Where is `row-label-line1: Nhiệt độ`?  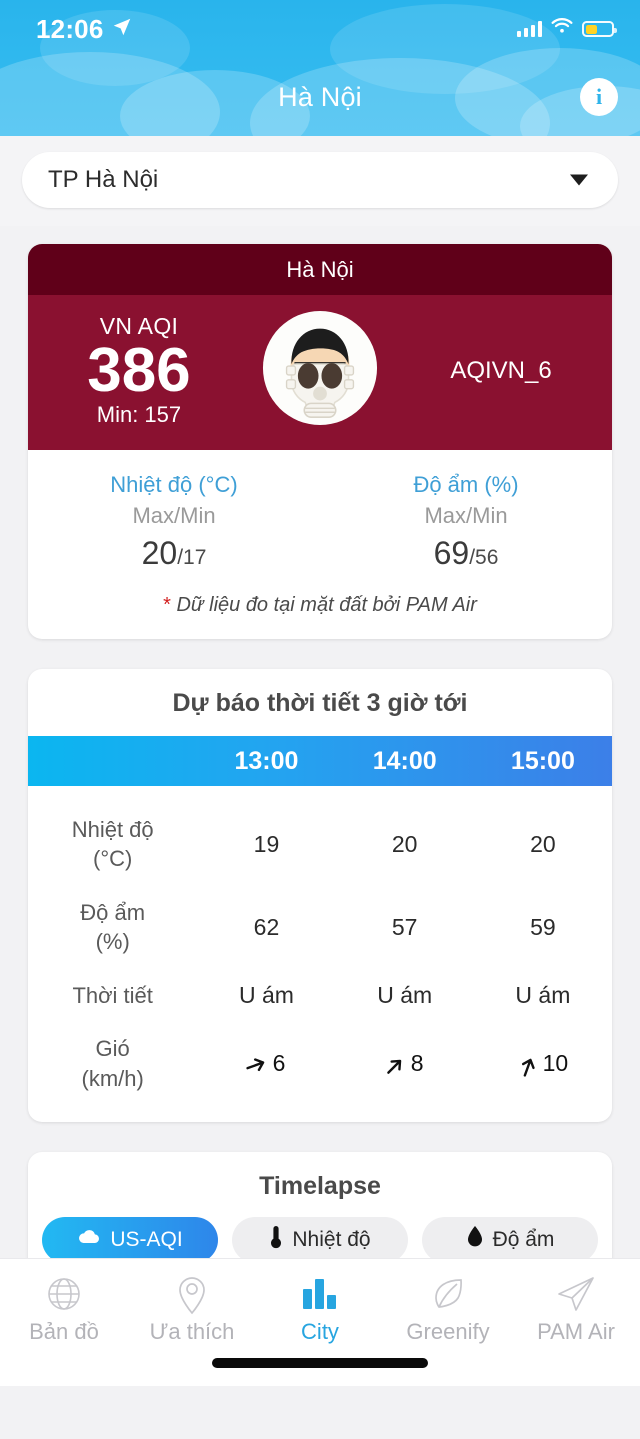
row-label-line1: Nhiệt độ is located at coordinates (112, 829).